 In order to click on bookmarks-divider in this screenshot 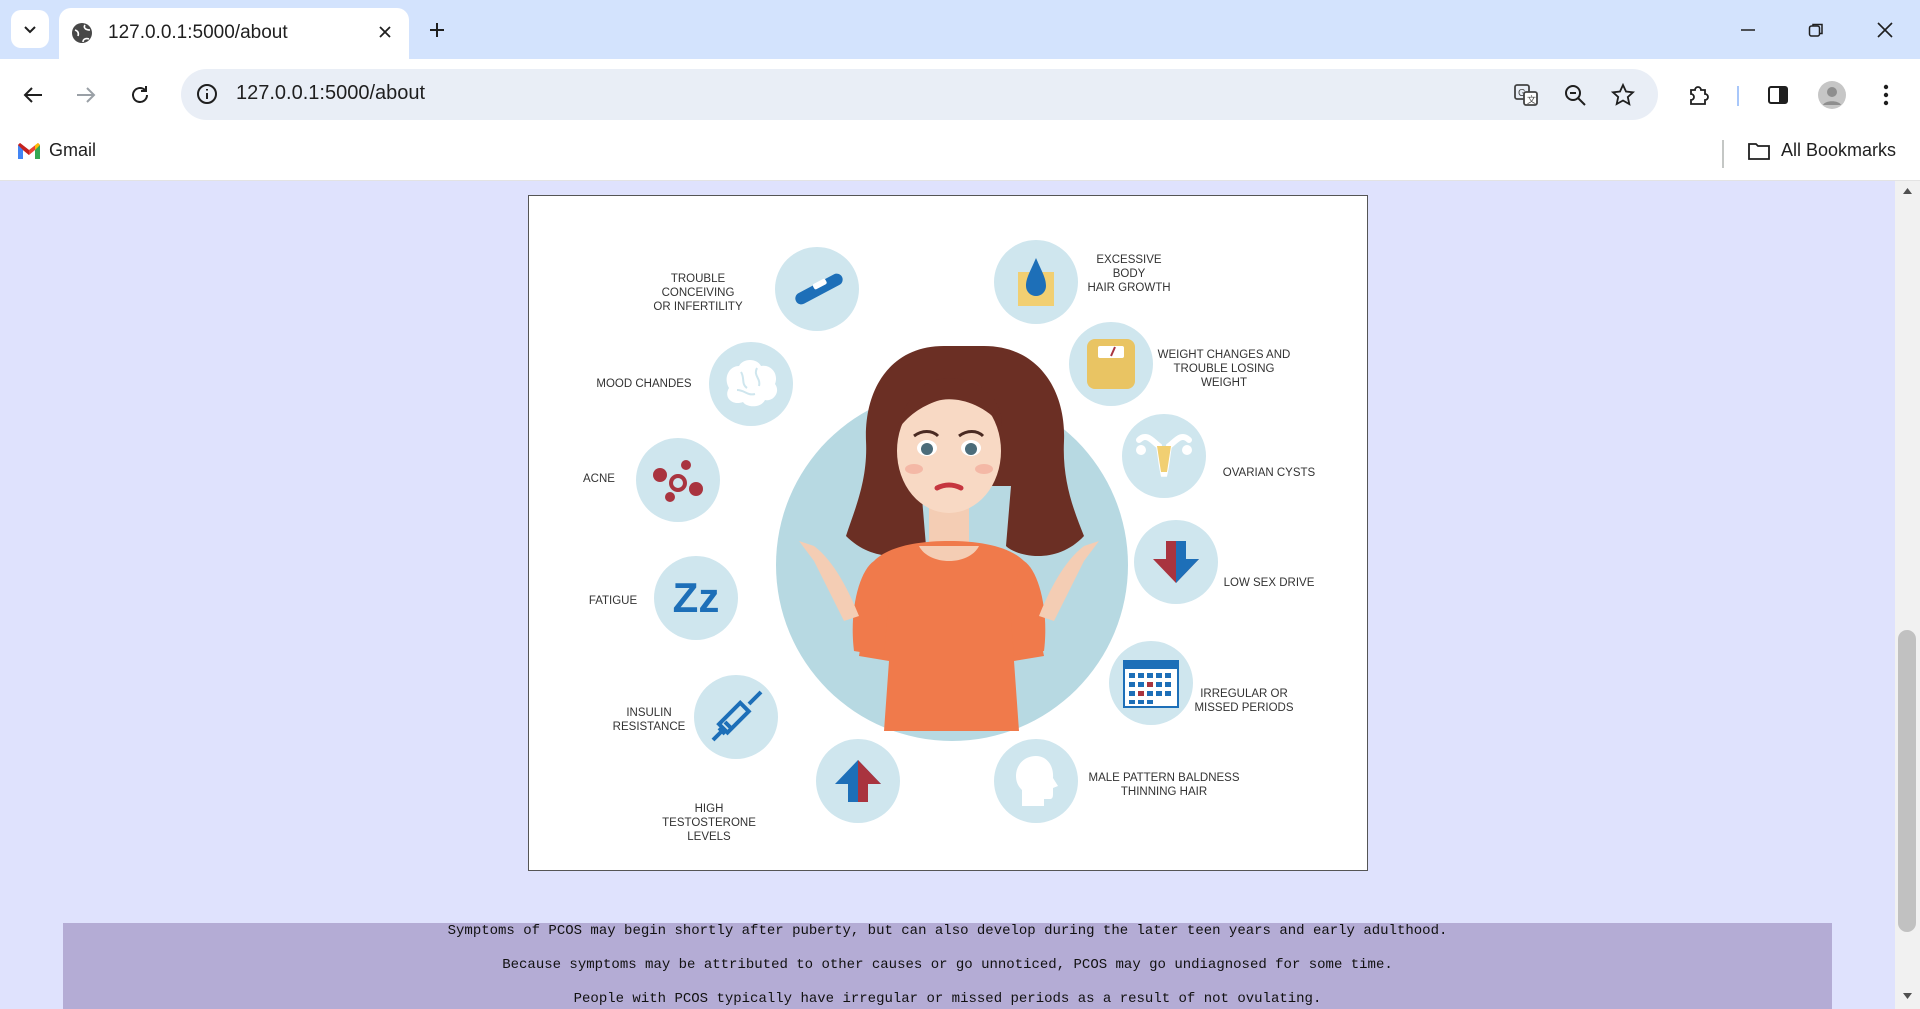, I will do `click(1723, 154)`.